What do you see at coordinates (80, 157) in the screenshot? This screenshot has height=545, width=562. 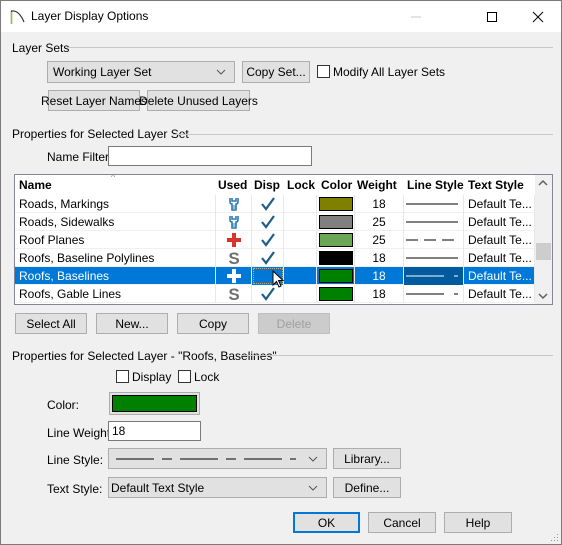 I see `name-filter-label: Name Filter:` at bounding box center [80, 157].